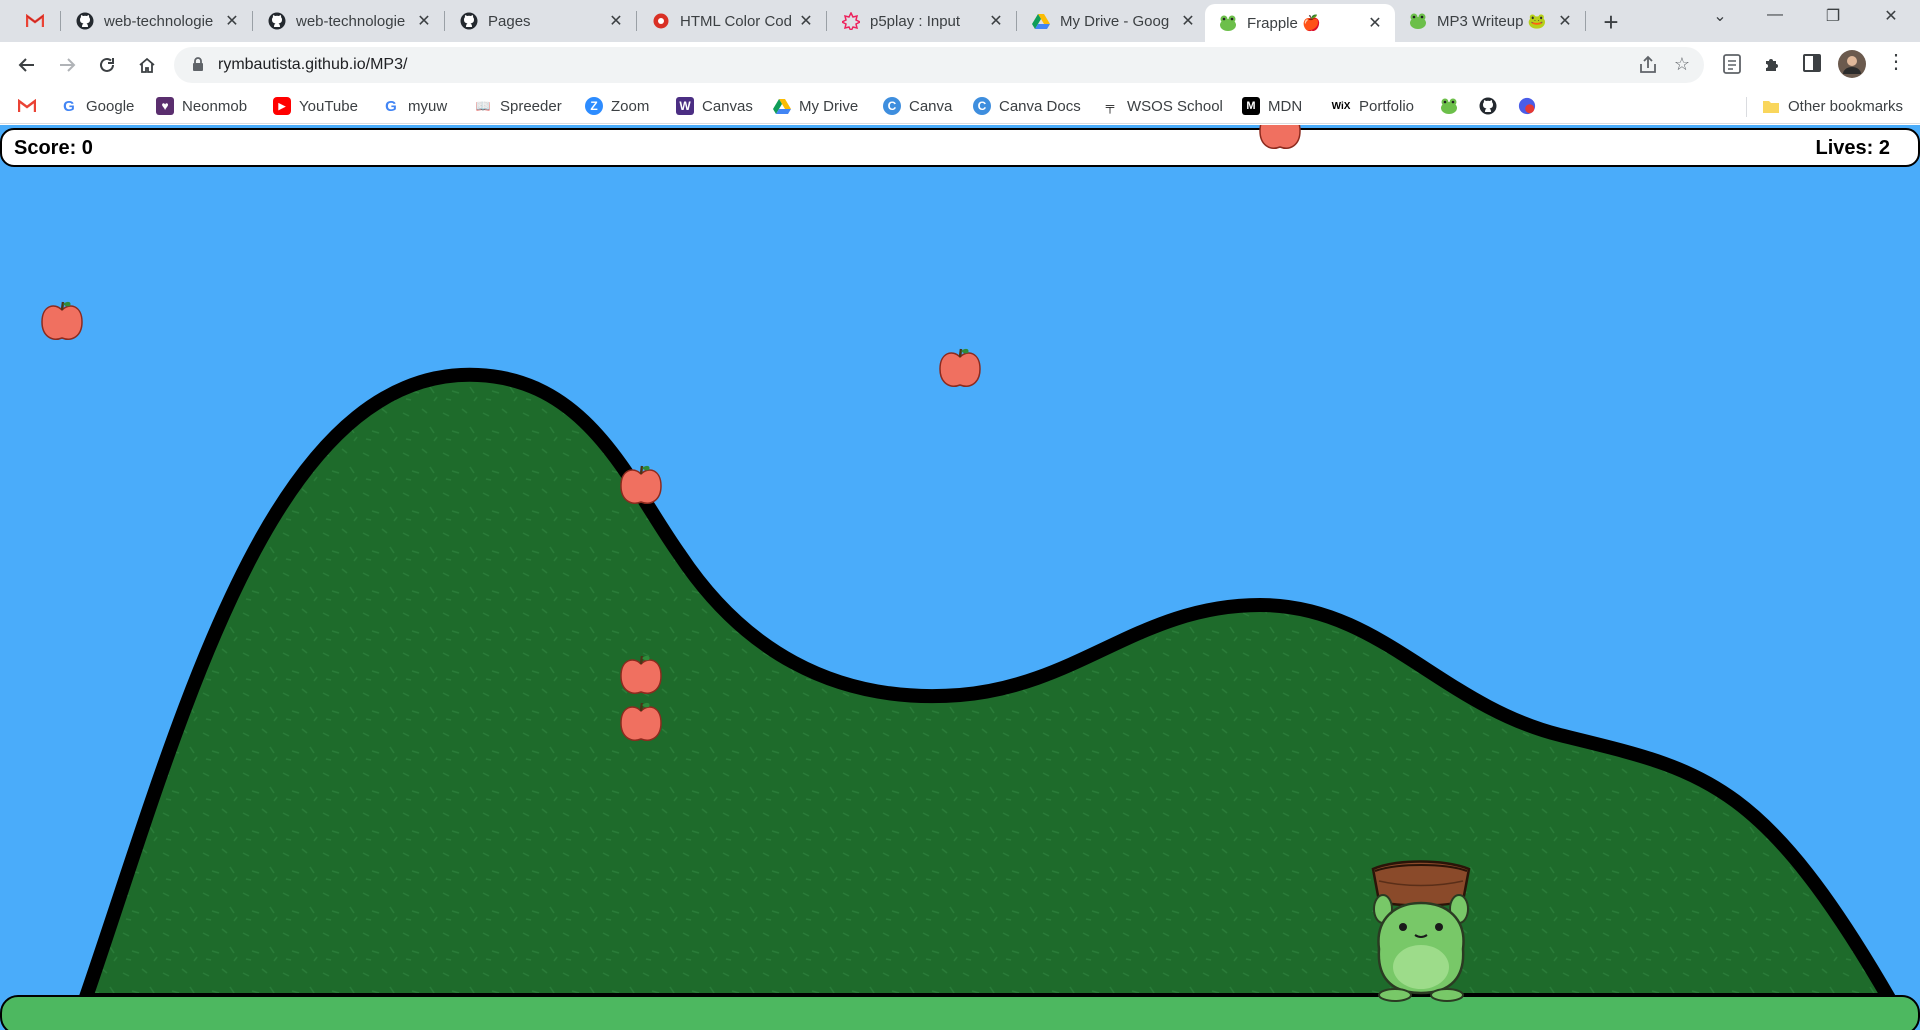 The width and height of the screenshot is (1920, 1030). What do you see at coordinates (110, 106) in the screenshot?
I see `bookmark-label: Google` at bounding box center [110, 106].